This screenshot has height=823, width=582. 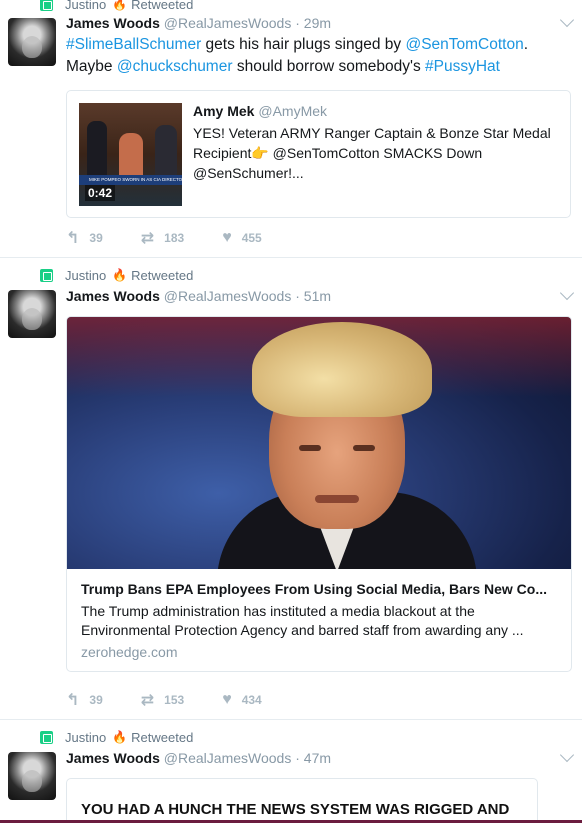 I want to click on tweet-header: James Woods @RealJamesWoods · 47m, so click(x=199, y=758).